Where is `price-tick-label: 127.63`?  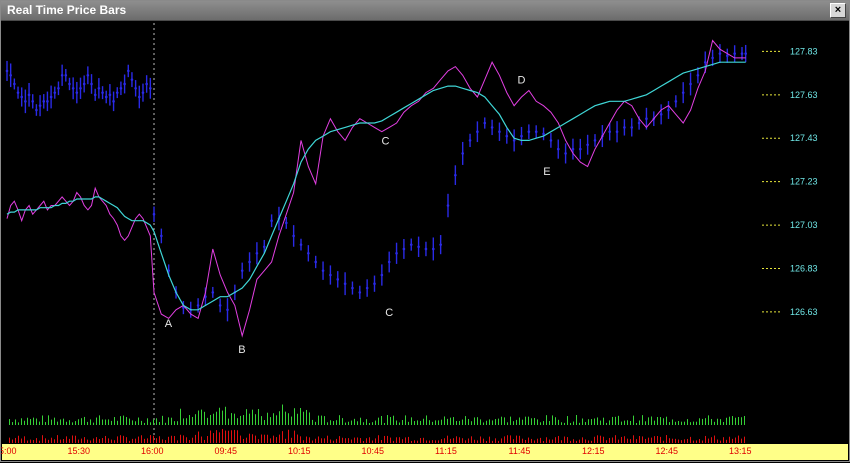
price-tick-label: 127.63 is located at coordinates (804, 95).